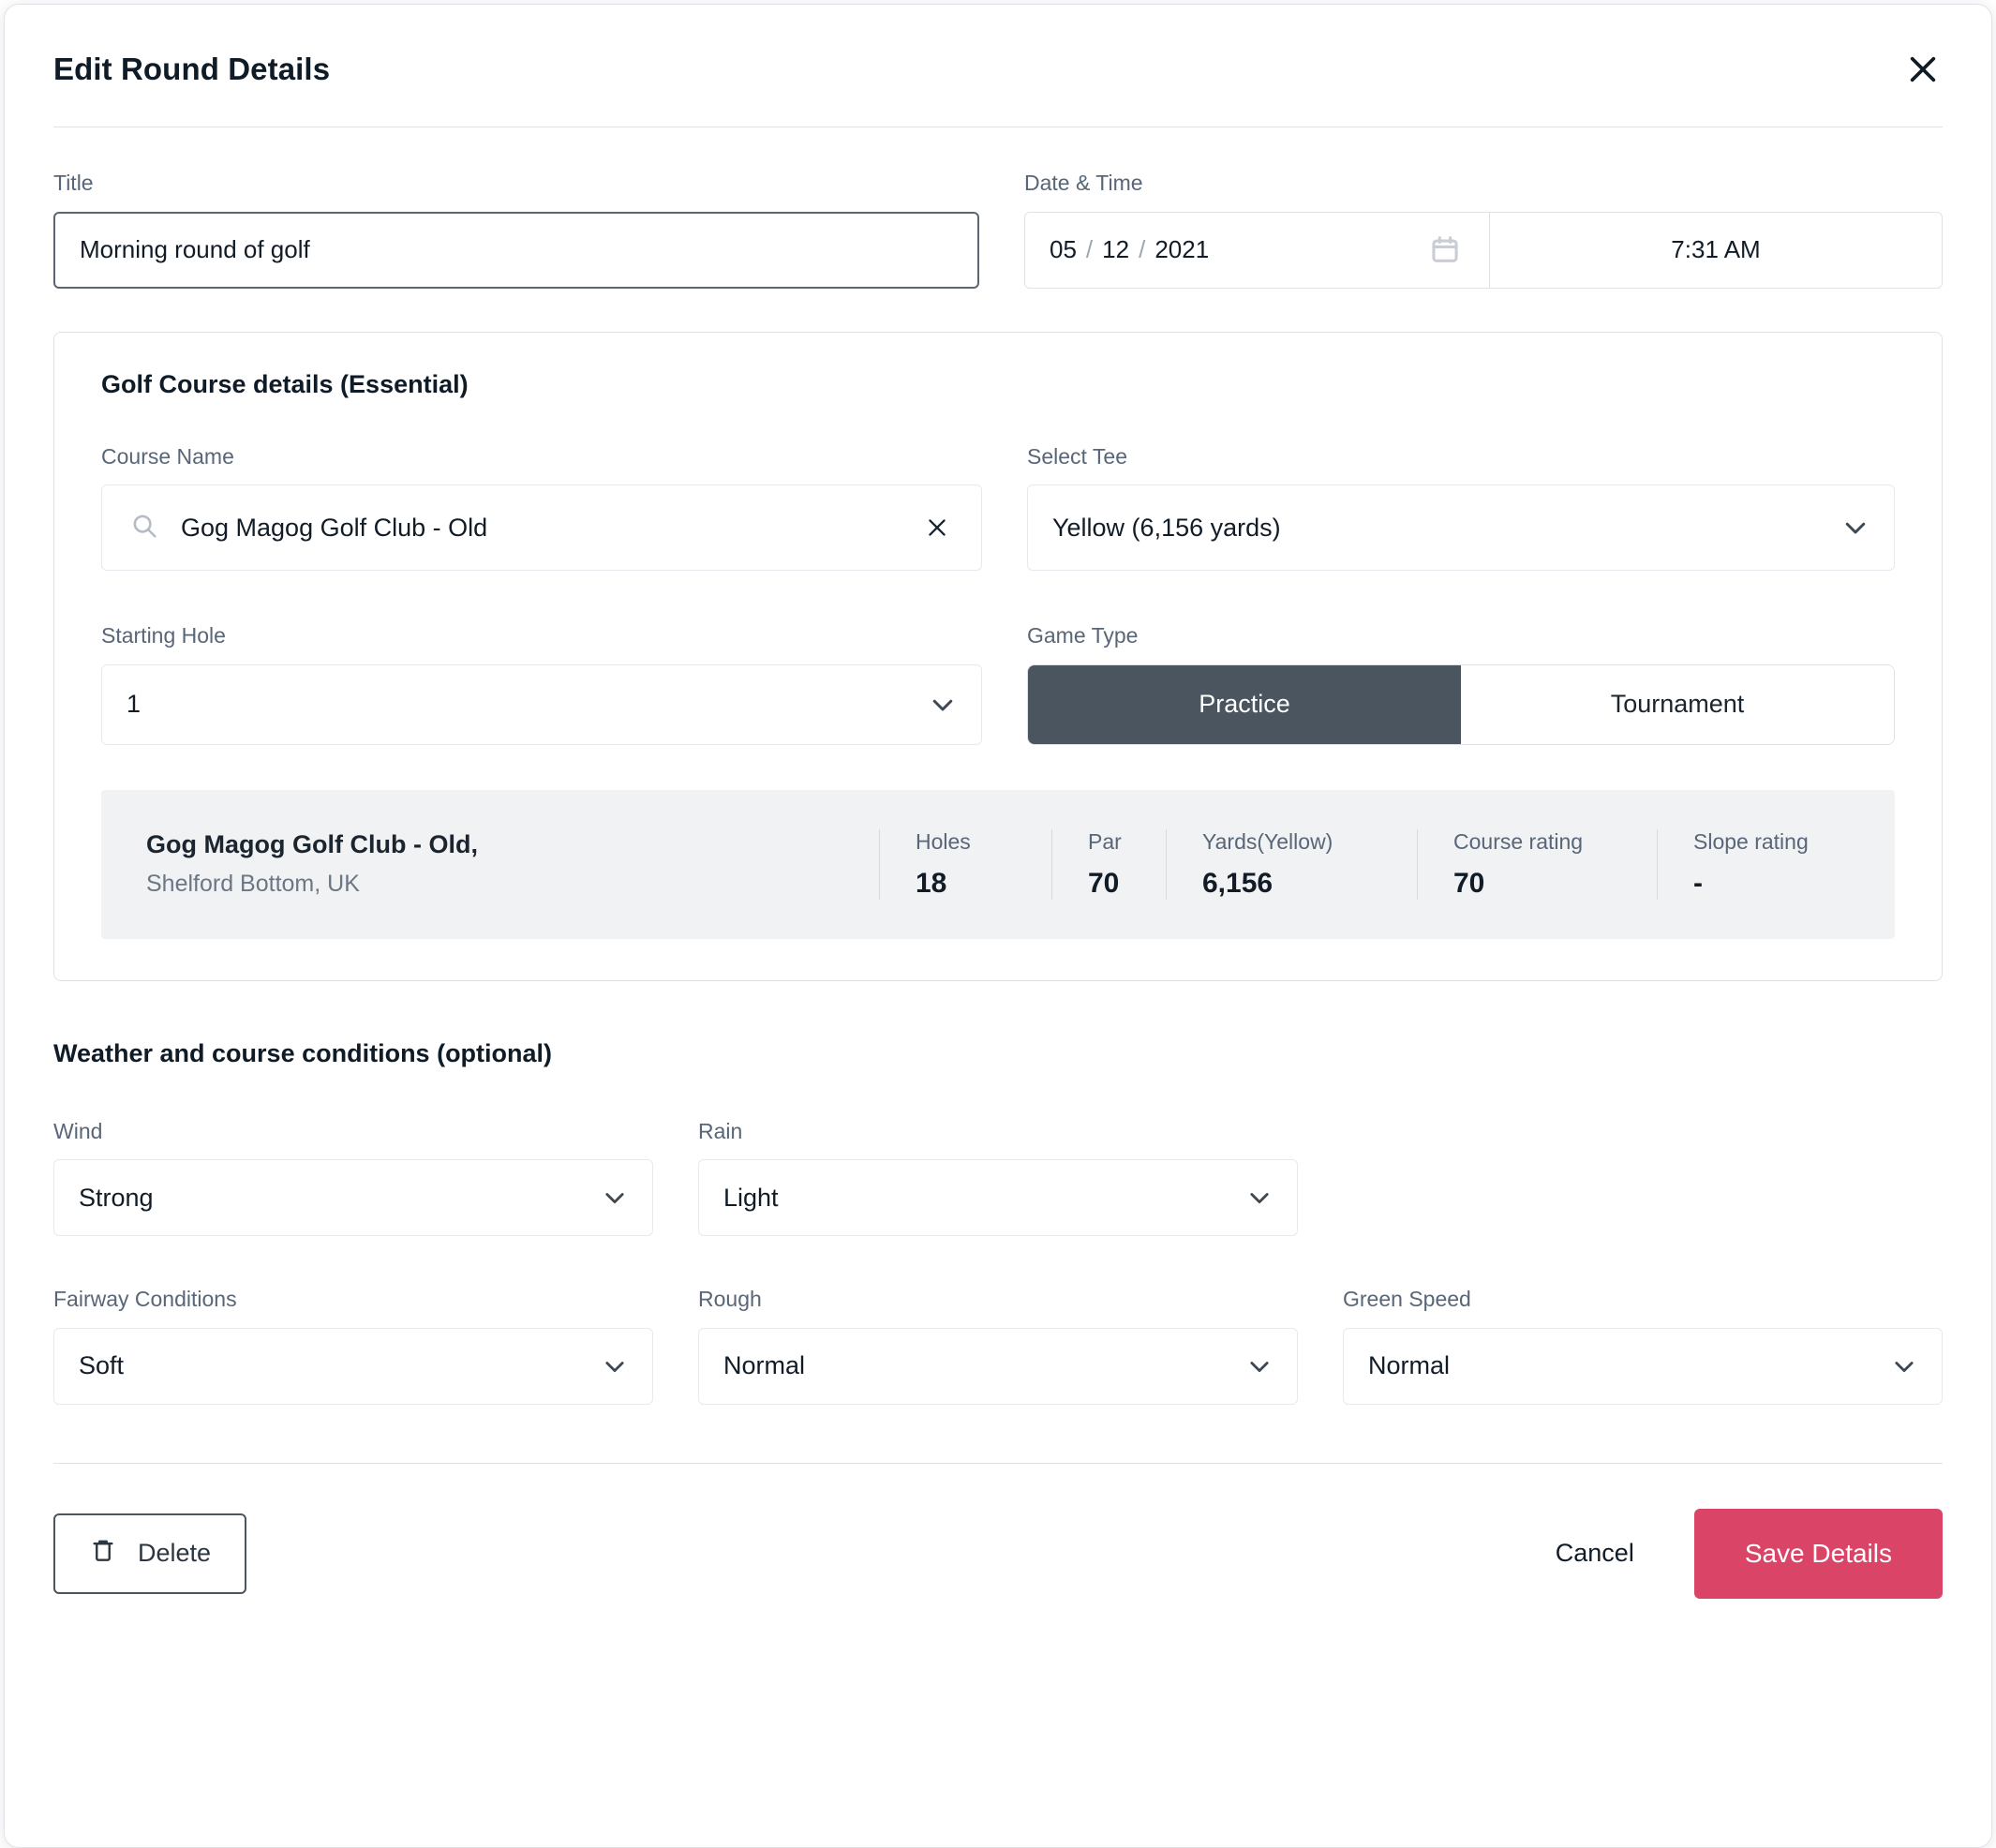 The height and width of the screenshot is (1848, 1996). I want to click on time-value: 7:31 AM, so click(1716, 249).